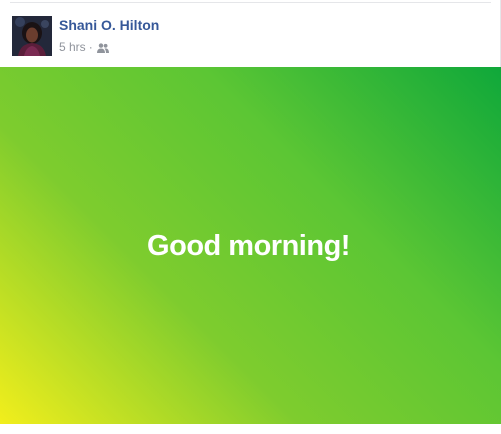 This screenshot has height=434, width=501. I want to click on status-text: Good morning!, so click(248, 246).